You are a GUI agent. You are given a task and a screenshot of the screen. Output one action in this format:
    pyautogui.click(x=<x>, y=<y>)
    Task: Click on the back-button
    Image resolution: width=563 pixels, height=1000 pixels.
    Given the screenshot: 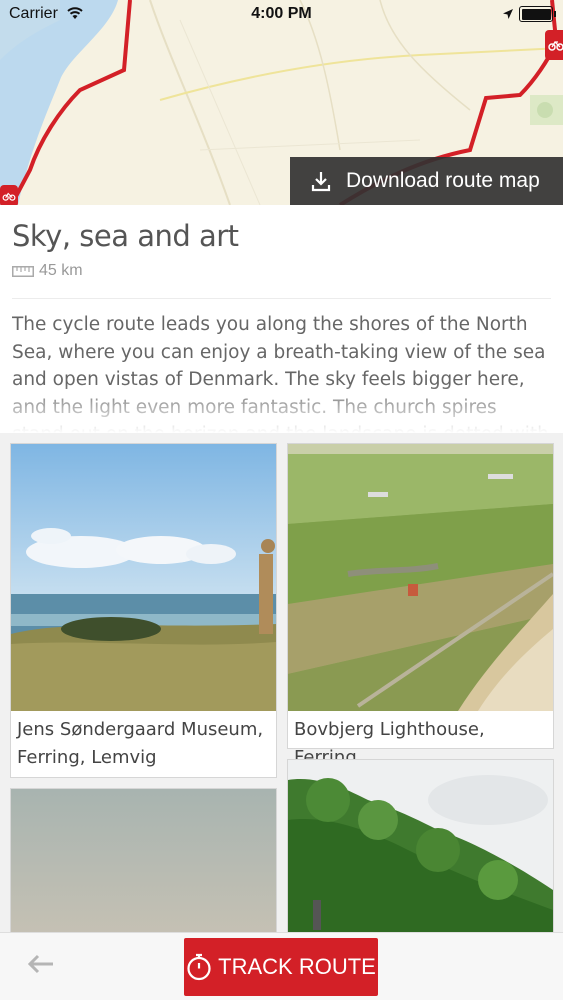 What is the action you would take?
    pyautogui.click(x=41, y=966)
    